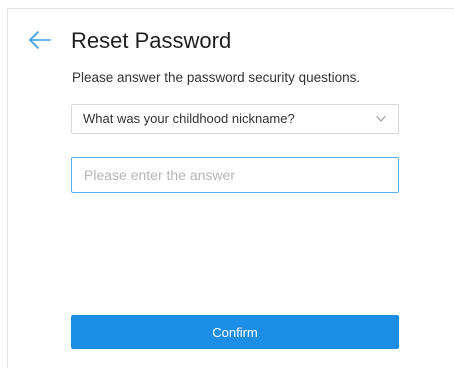  What do you see at coordinates (151, 40) in the screenshot?
I see `page-title: Reset Password` at bounding box center [151, 40].